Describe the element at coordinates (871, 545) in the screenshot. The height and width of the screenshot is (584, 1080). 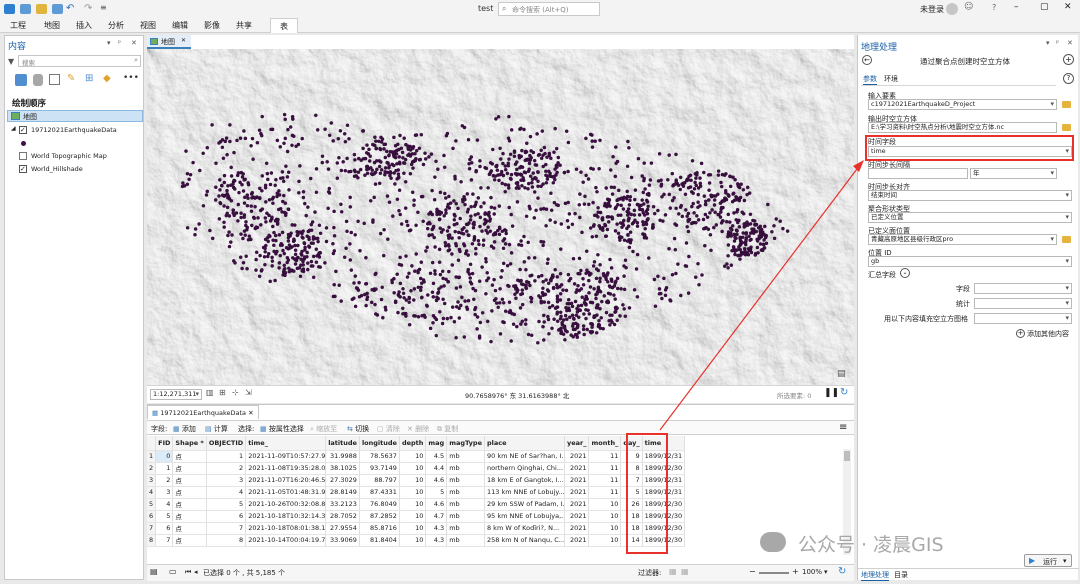
I see `watermark-text: 公众号 · 凌晨GIS` at that location.